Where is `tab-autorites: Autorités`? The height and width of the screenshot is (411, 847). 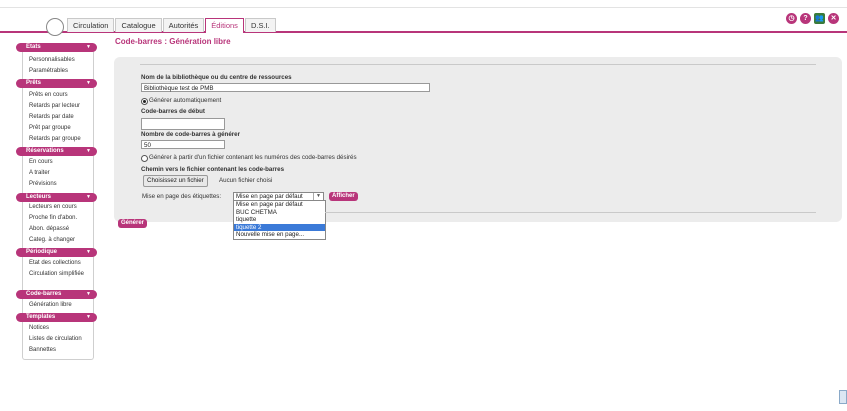
tab-autorites: Autorités is located at coordinates (183, 25).